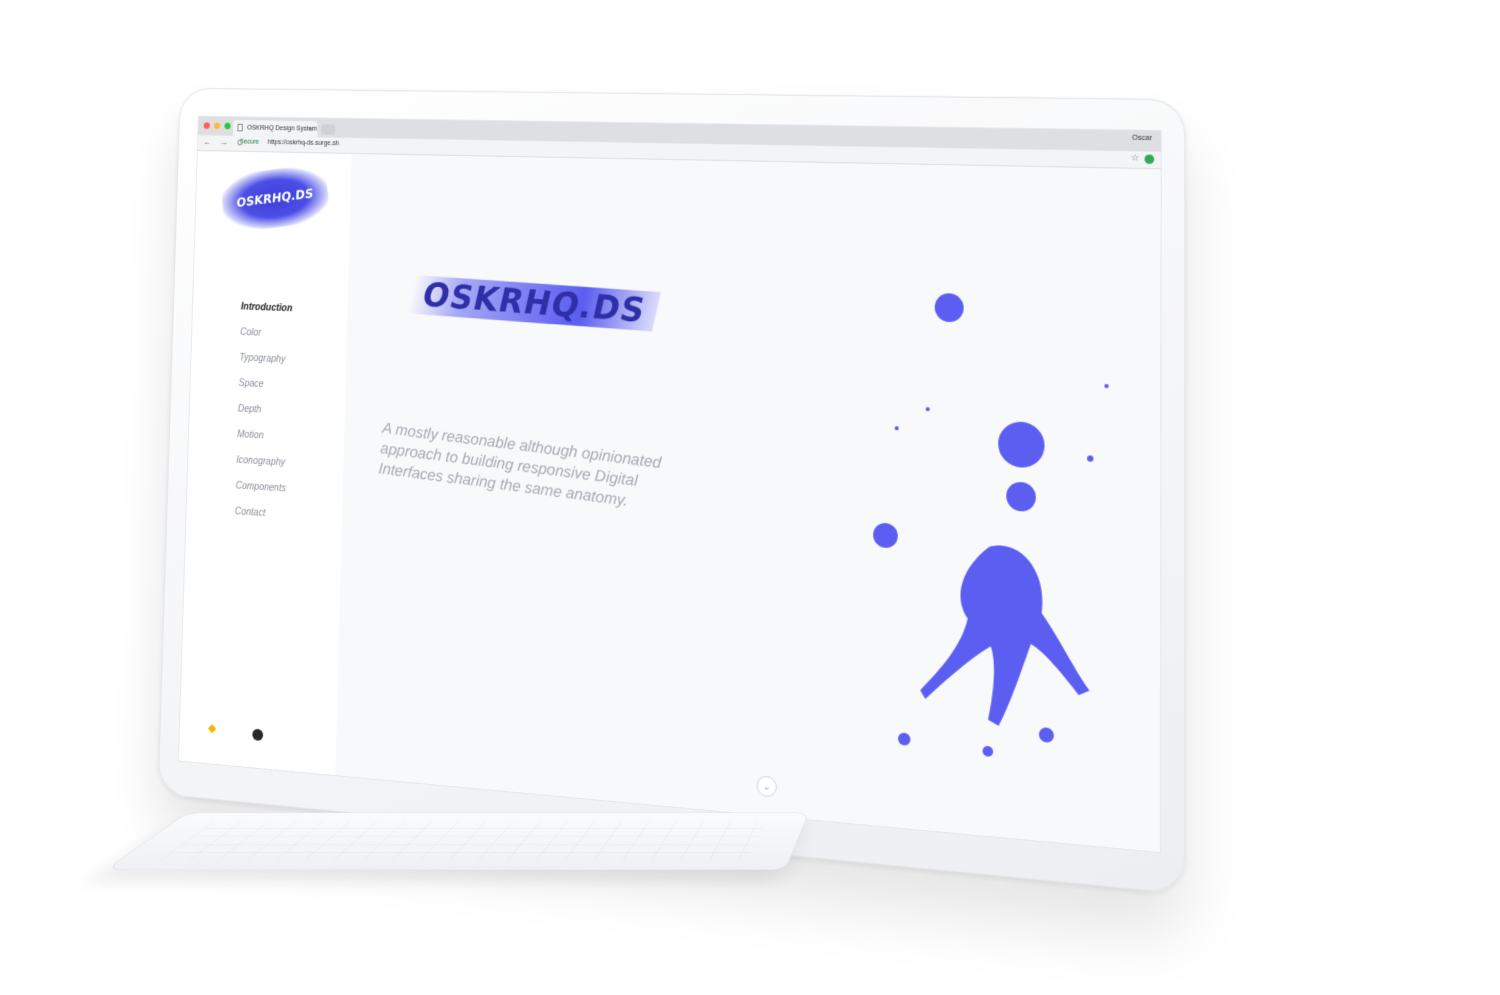  Describe the element at coordinates (240, 127) in the screenshot. I see `document-icon` at that location.